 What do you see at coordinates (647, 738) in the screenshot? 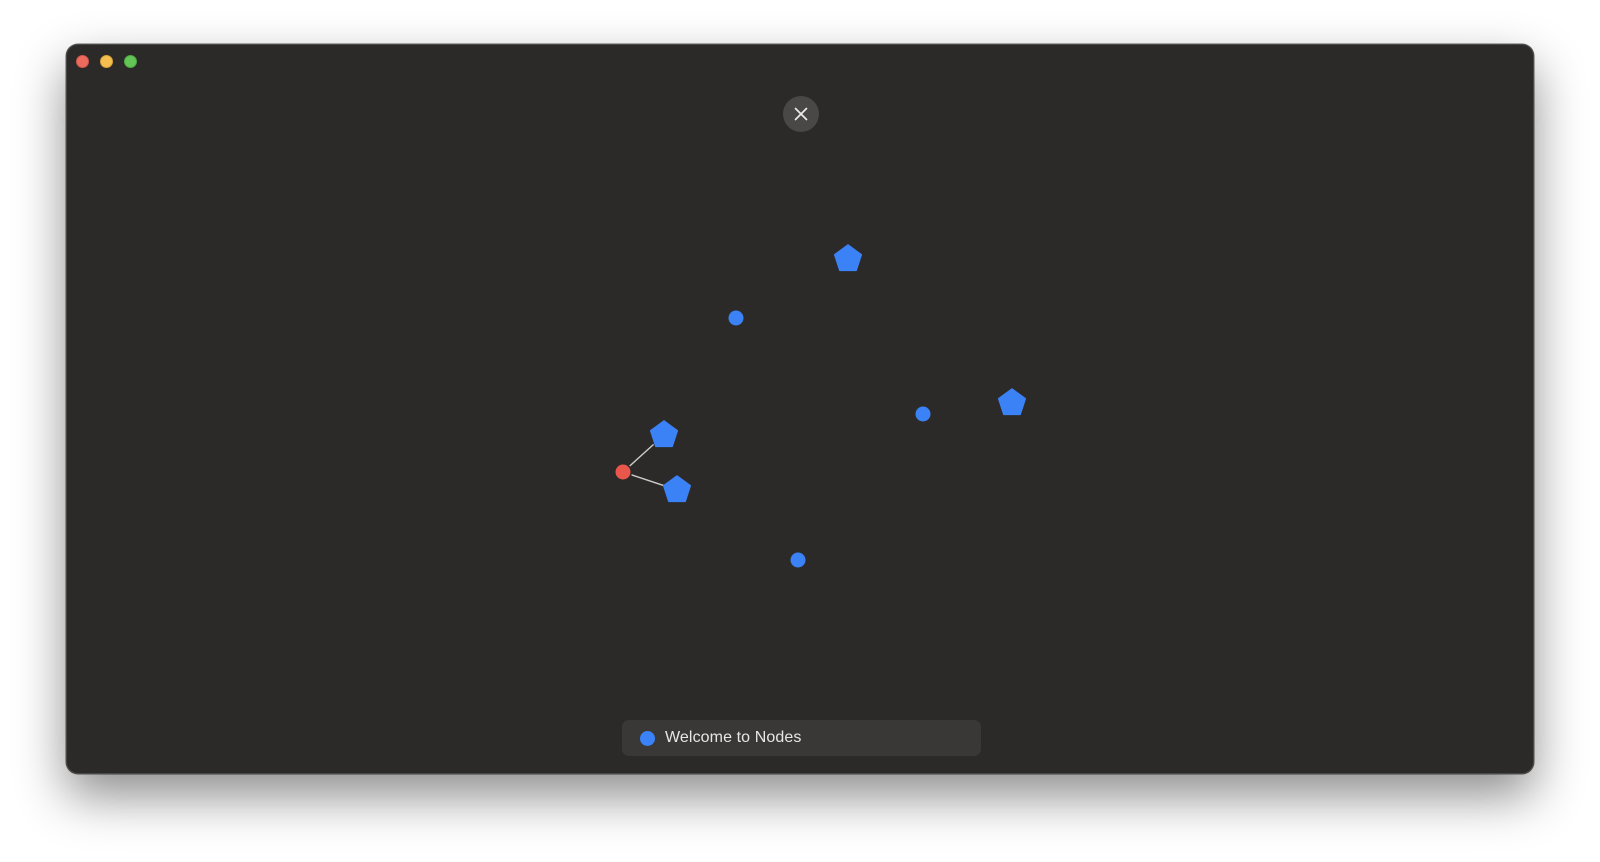
I see `status-dot` at bounding box center [647, 738].